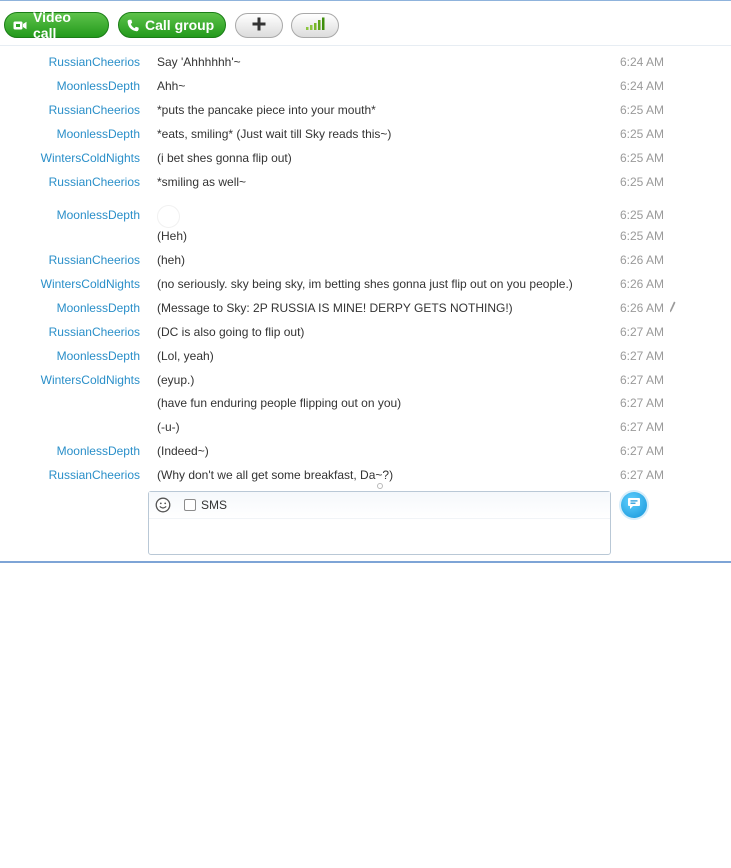  I want to click on message-text: (-u-), so click(168, 427).